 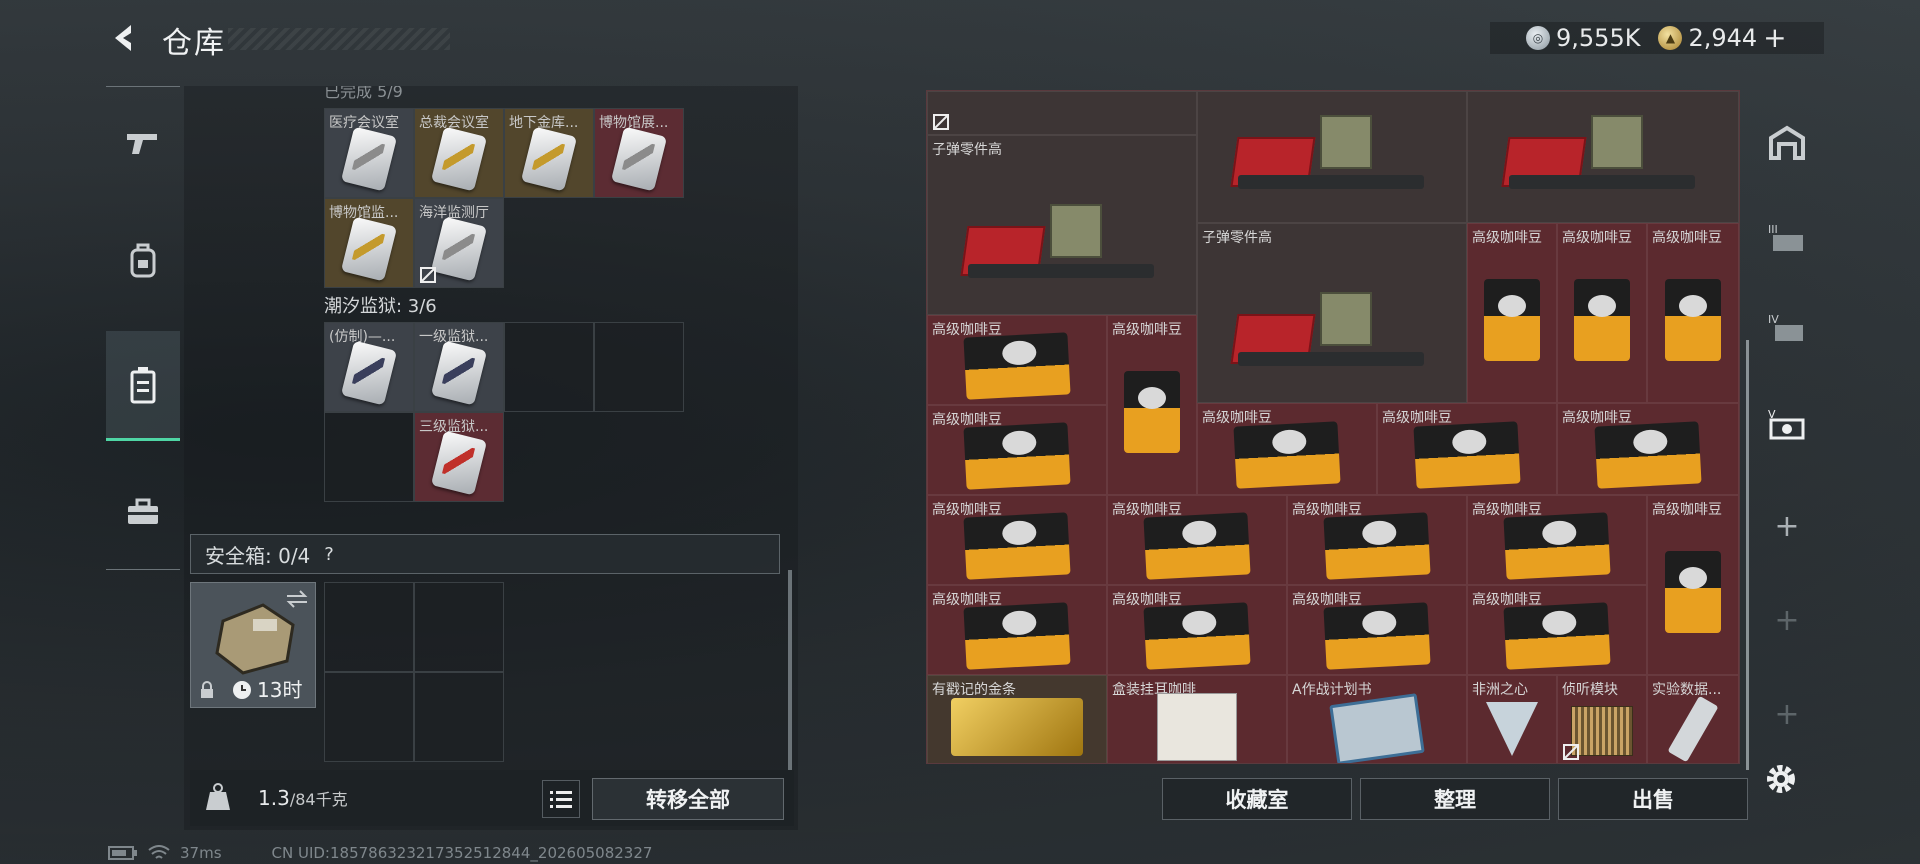 I want to click on swap-icon, so click(x=297, y=599).